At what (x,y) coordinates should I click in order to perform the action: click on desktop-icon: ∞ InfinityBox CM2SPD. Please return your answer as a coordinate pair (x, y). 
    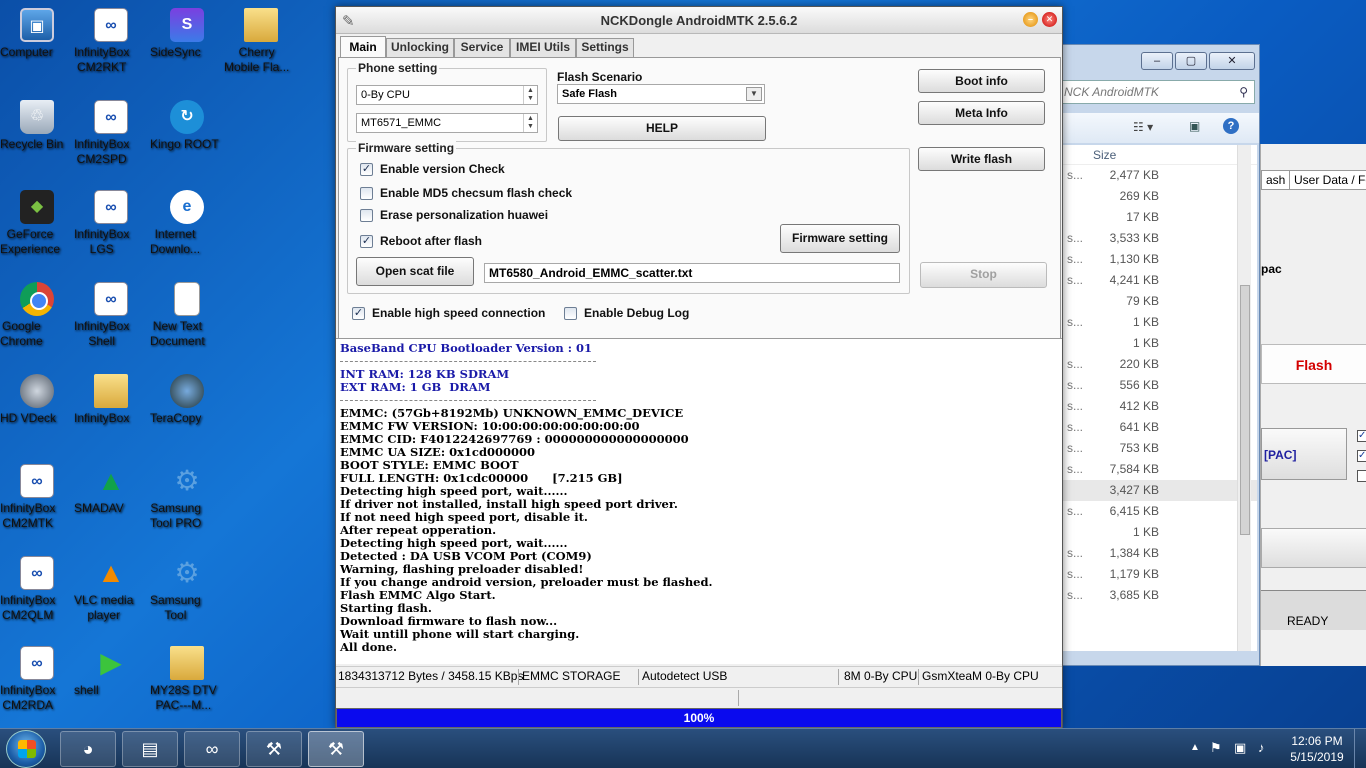
    Looking at the image, I should click on (111, 139).